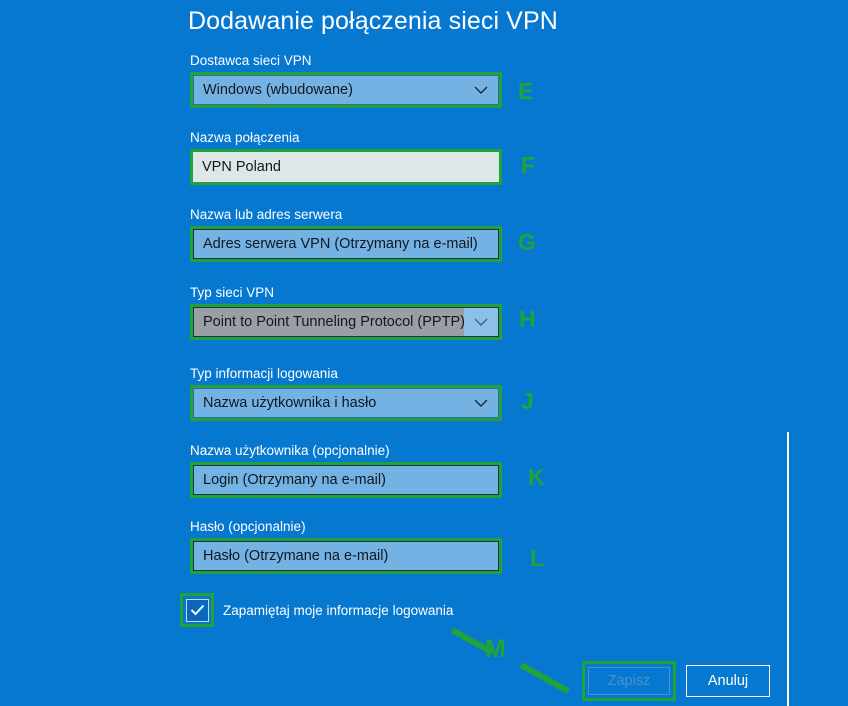  I want to click on password-value: Hasło (Otrzymane na e-mail), so click(296, 556).